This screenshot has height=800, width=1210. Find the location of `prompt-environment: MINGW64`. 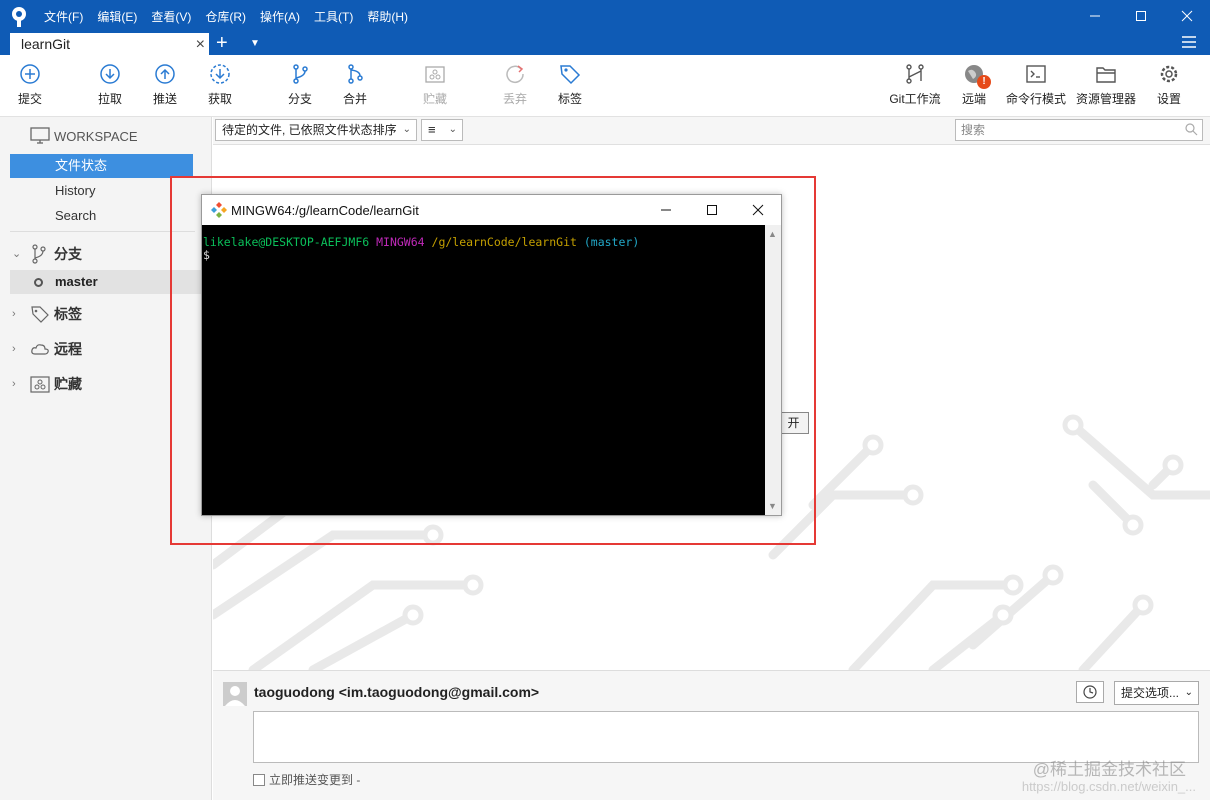

prompt-environment: MINGW64 is located at coordinates (400, 242).